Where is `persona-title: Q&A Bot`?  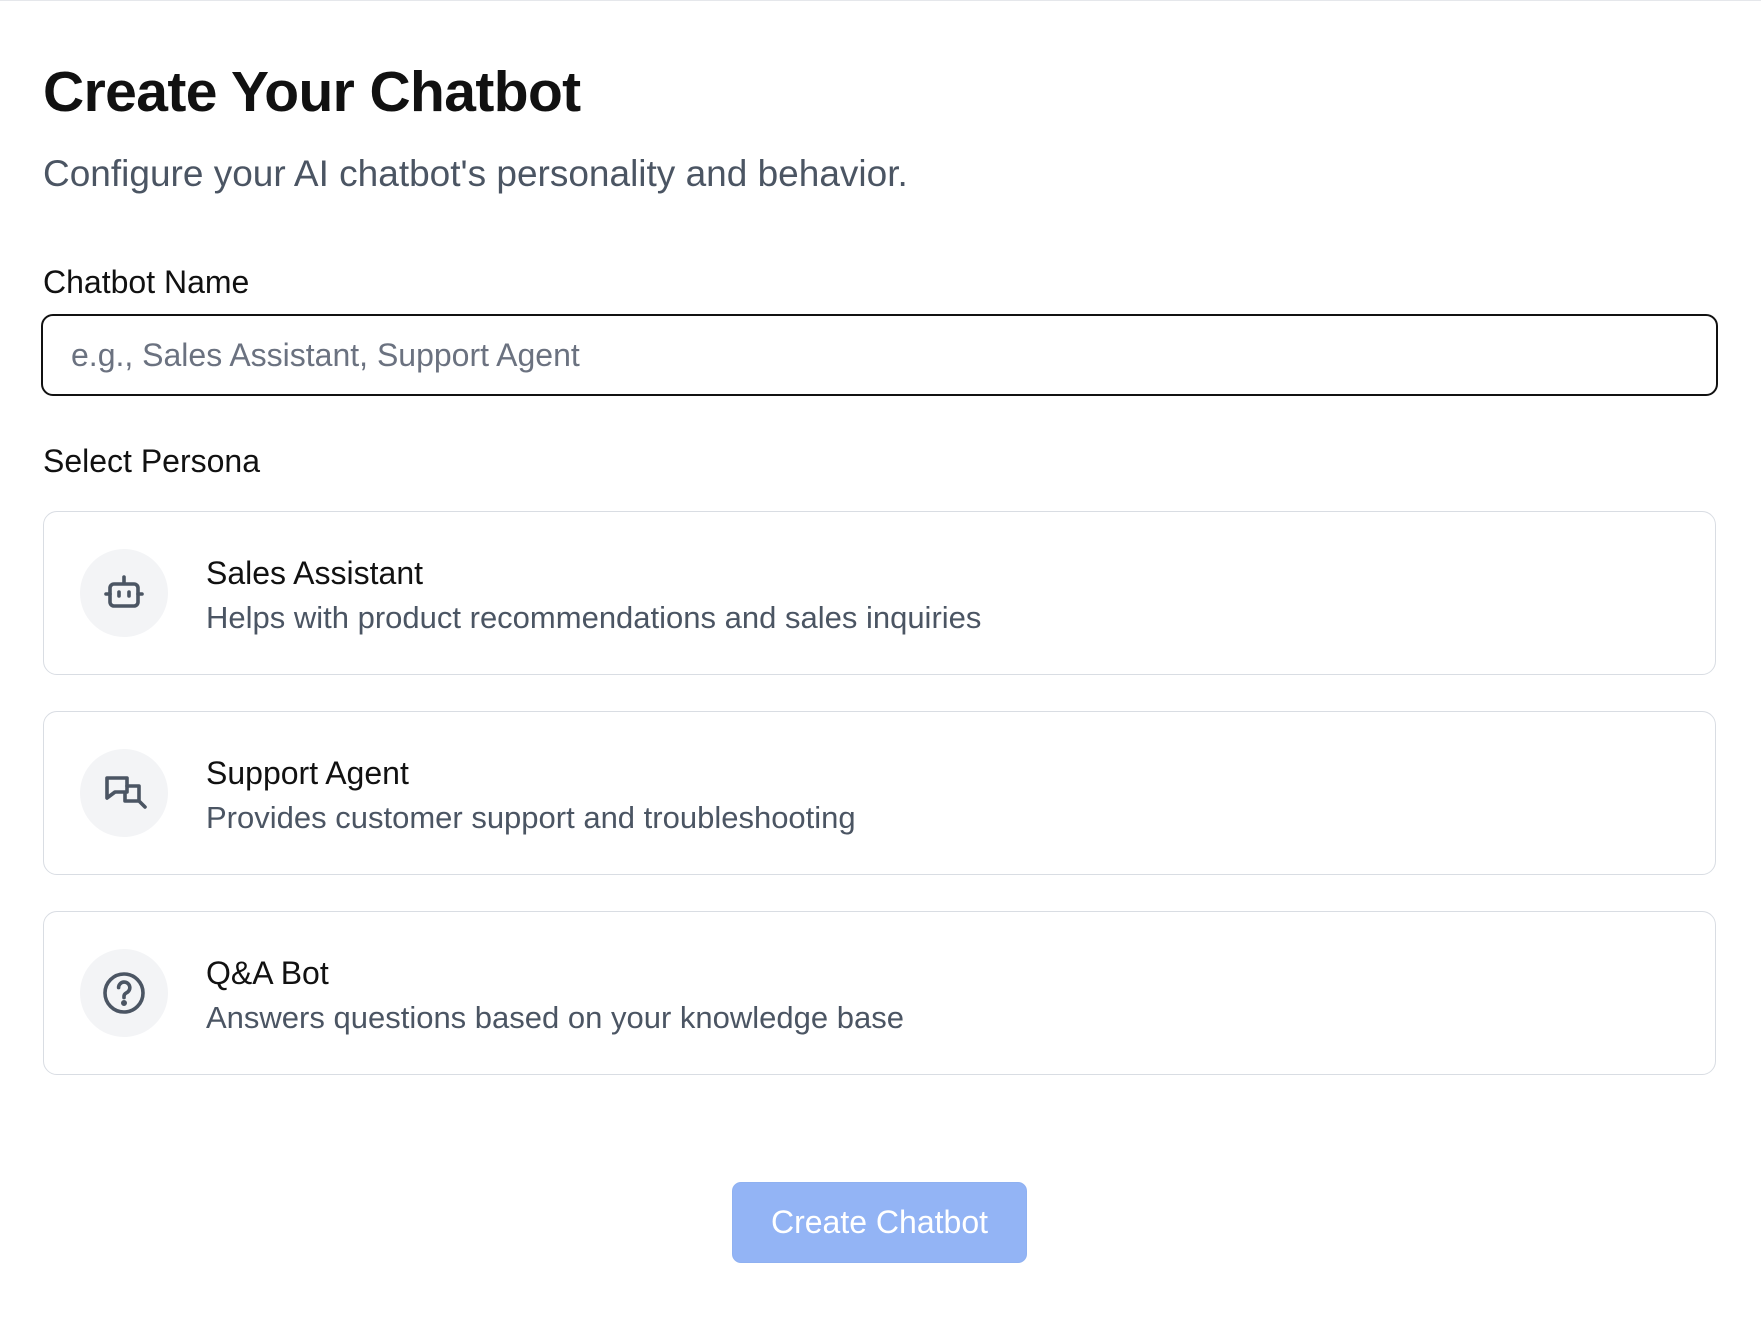
persona-title: Q&A Bot is located at coordinates (267, 973).